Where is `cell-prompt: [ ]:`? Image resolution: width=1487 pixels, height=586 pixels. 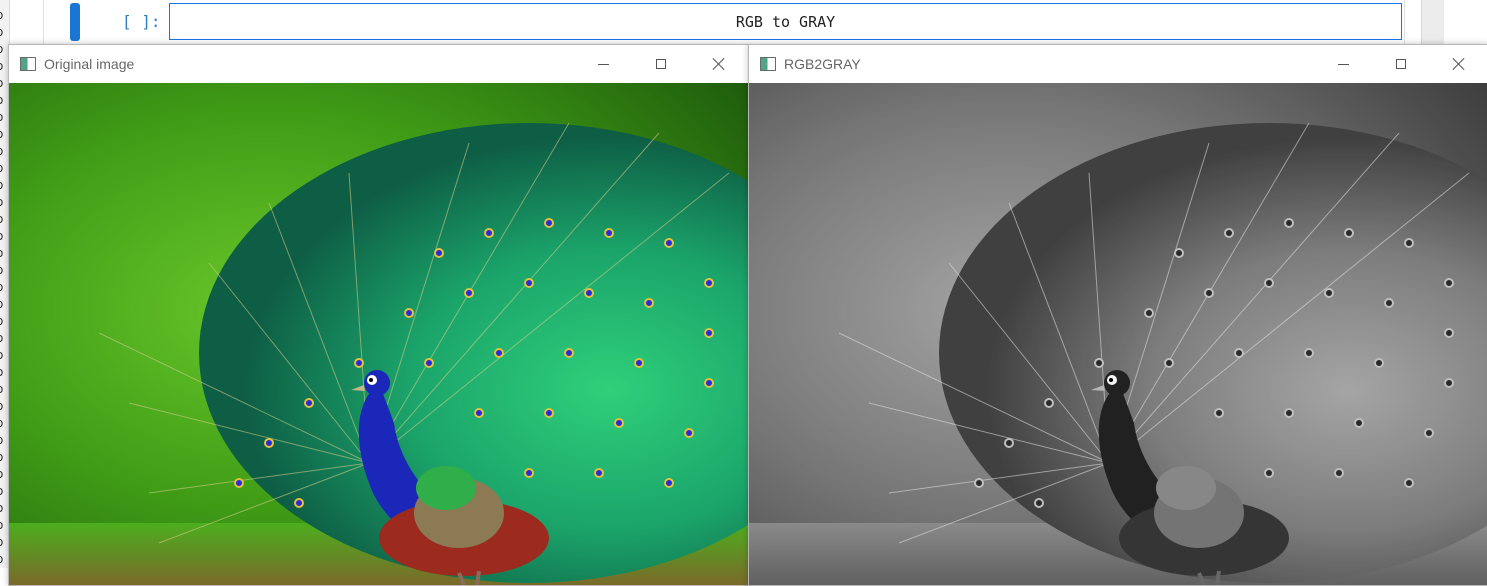
cell-prompt: [ ]: is located at coordinates (141, 21).